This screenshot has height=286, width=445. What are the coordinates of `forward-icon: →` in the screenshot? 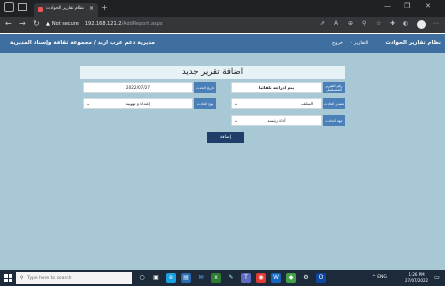 It's located at (22, 23).